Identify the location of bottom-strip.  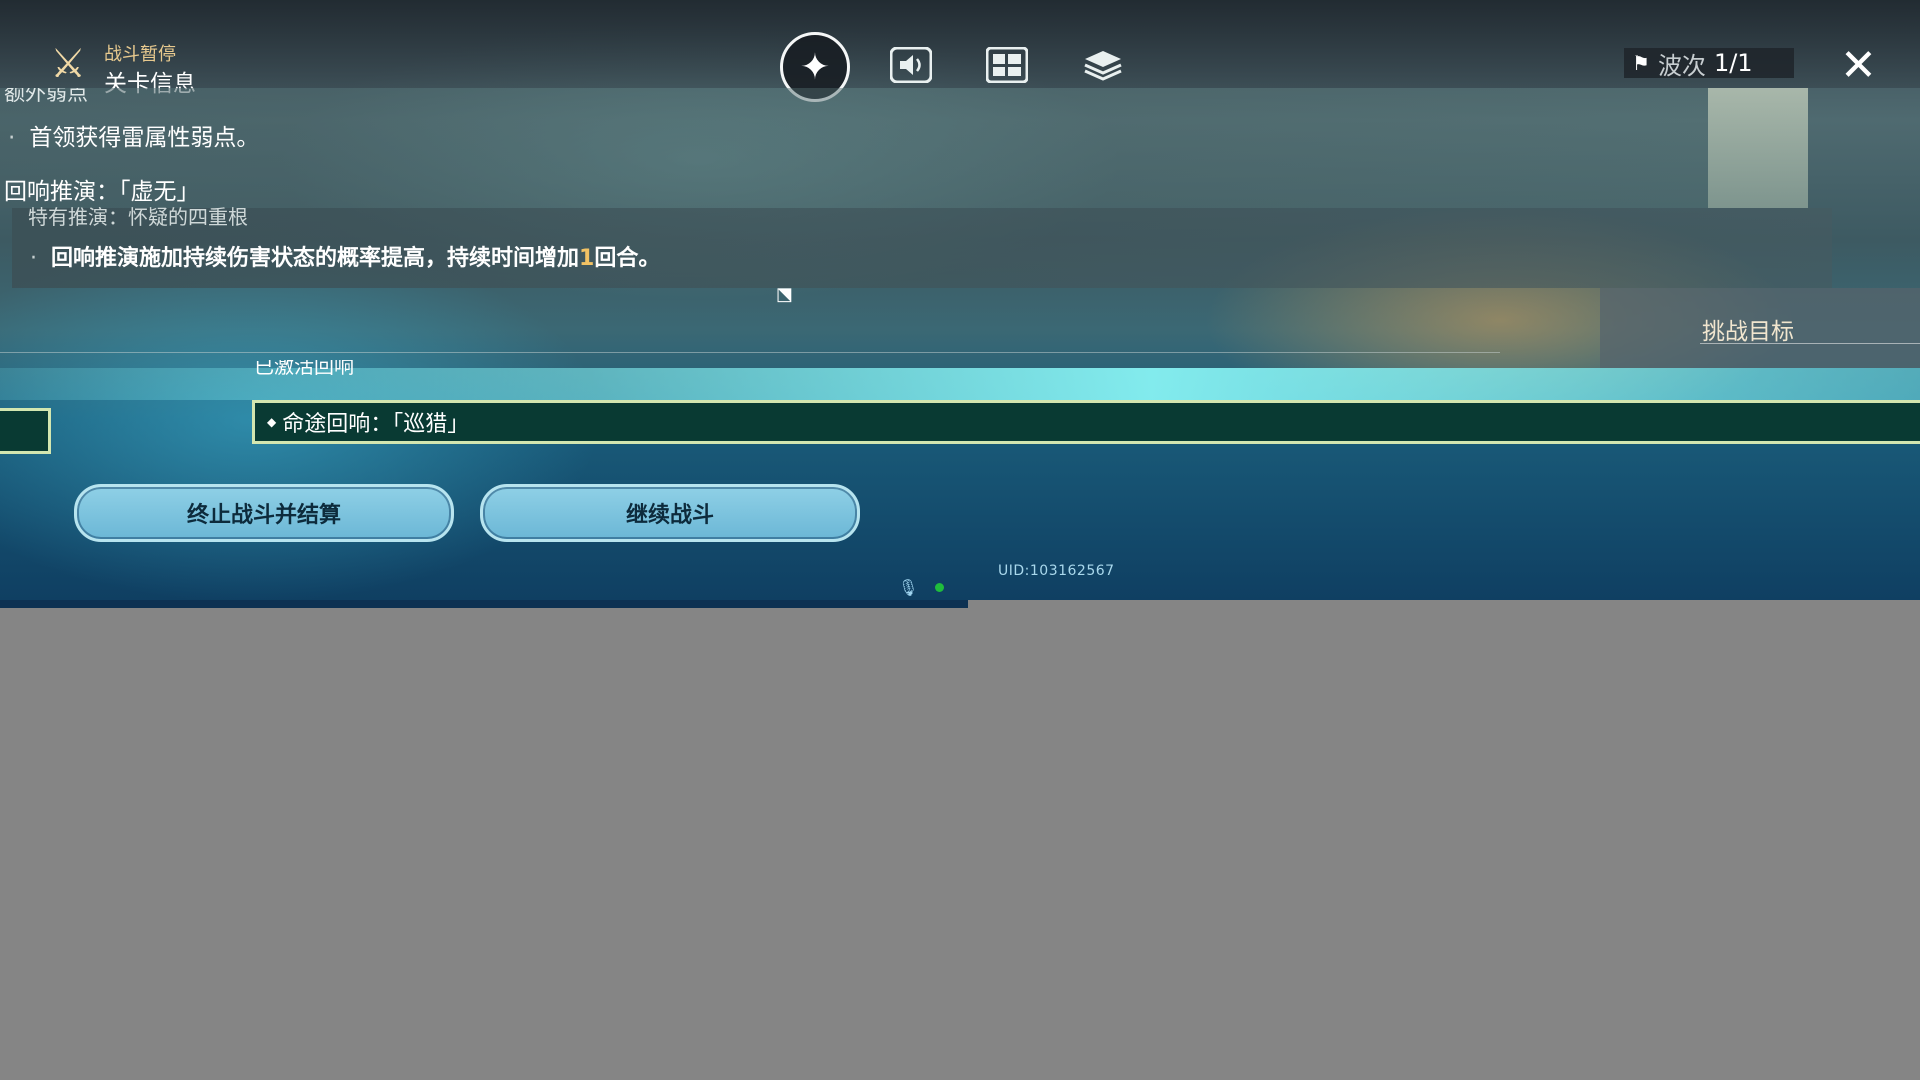
(484, 604).